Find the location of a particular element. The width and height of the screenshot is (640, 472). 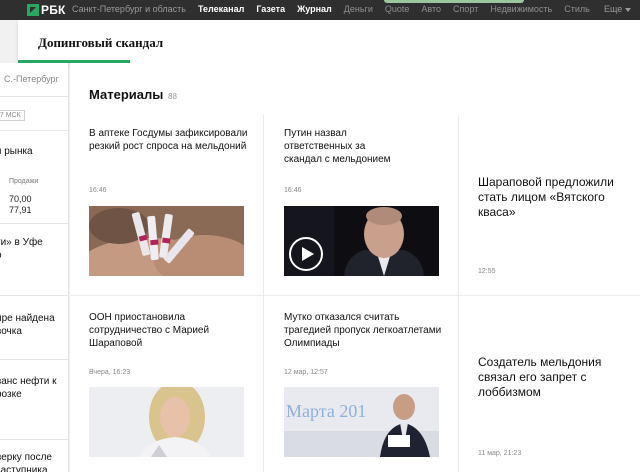

sidebar-news-item: ванс нефти к розке is located at coordinates (28, 388).